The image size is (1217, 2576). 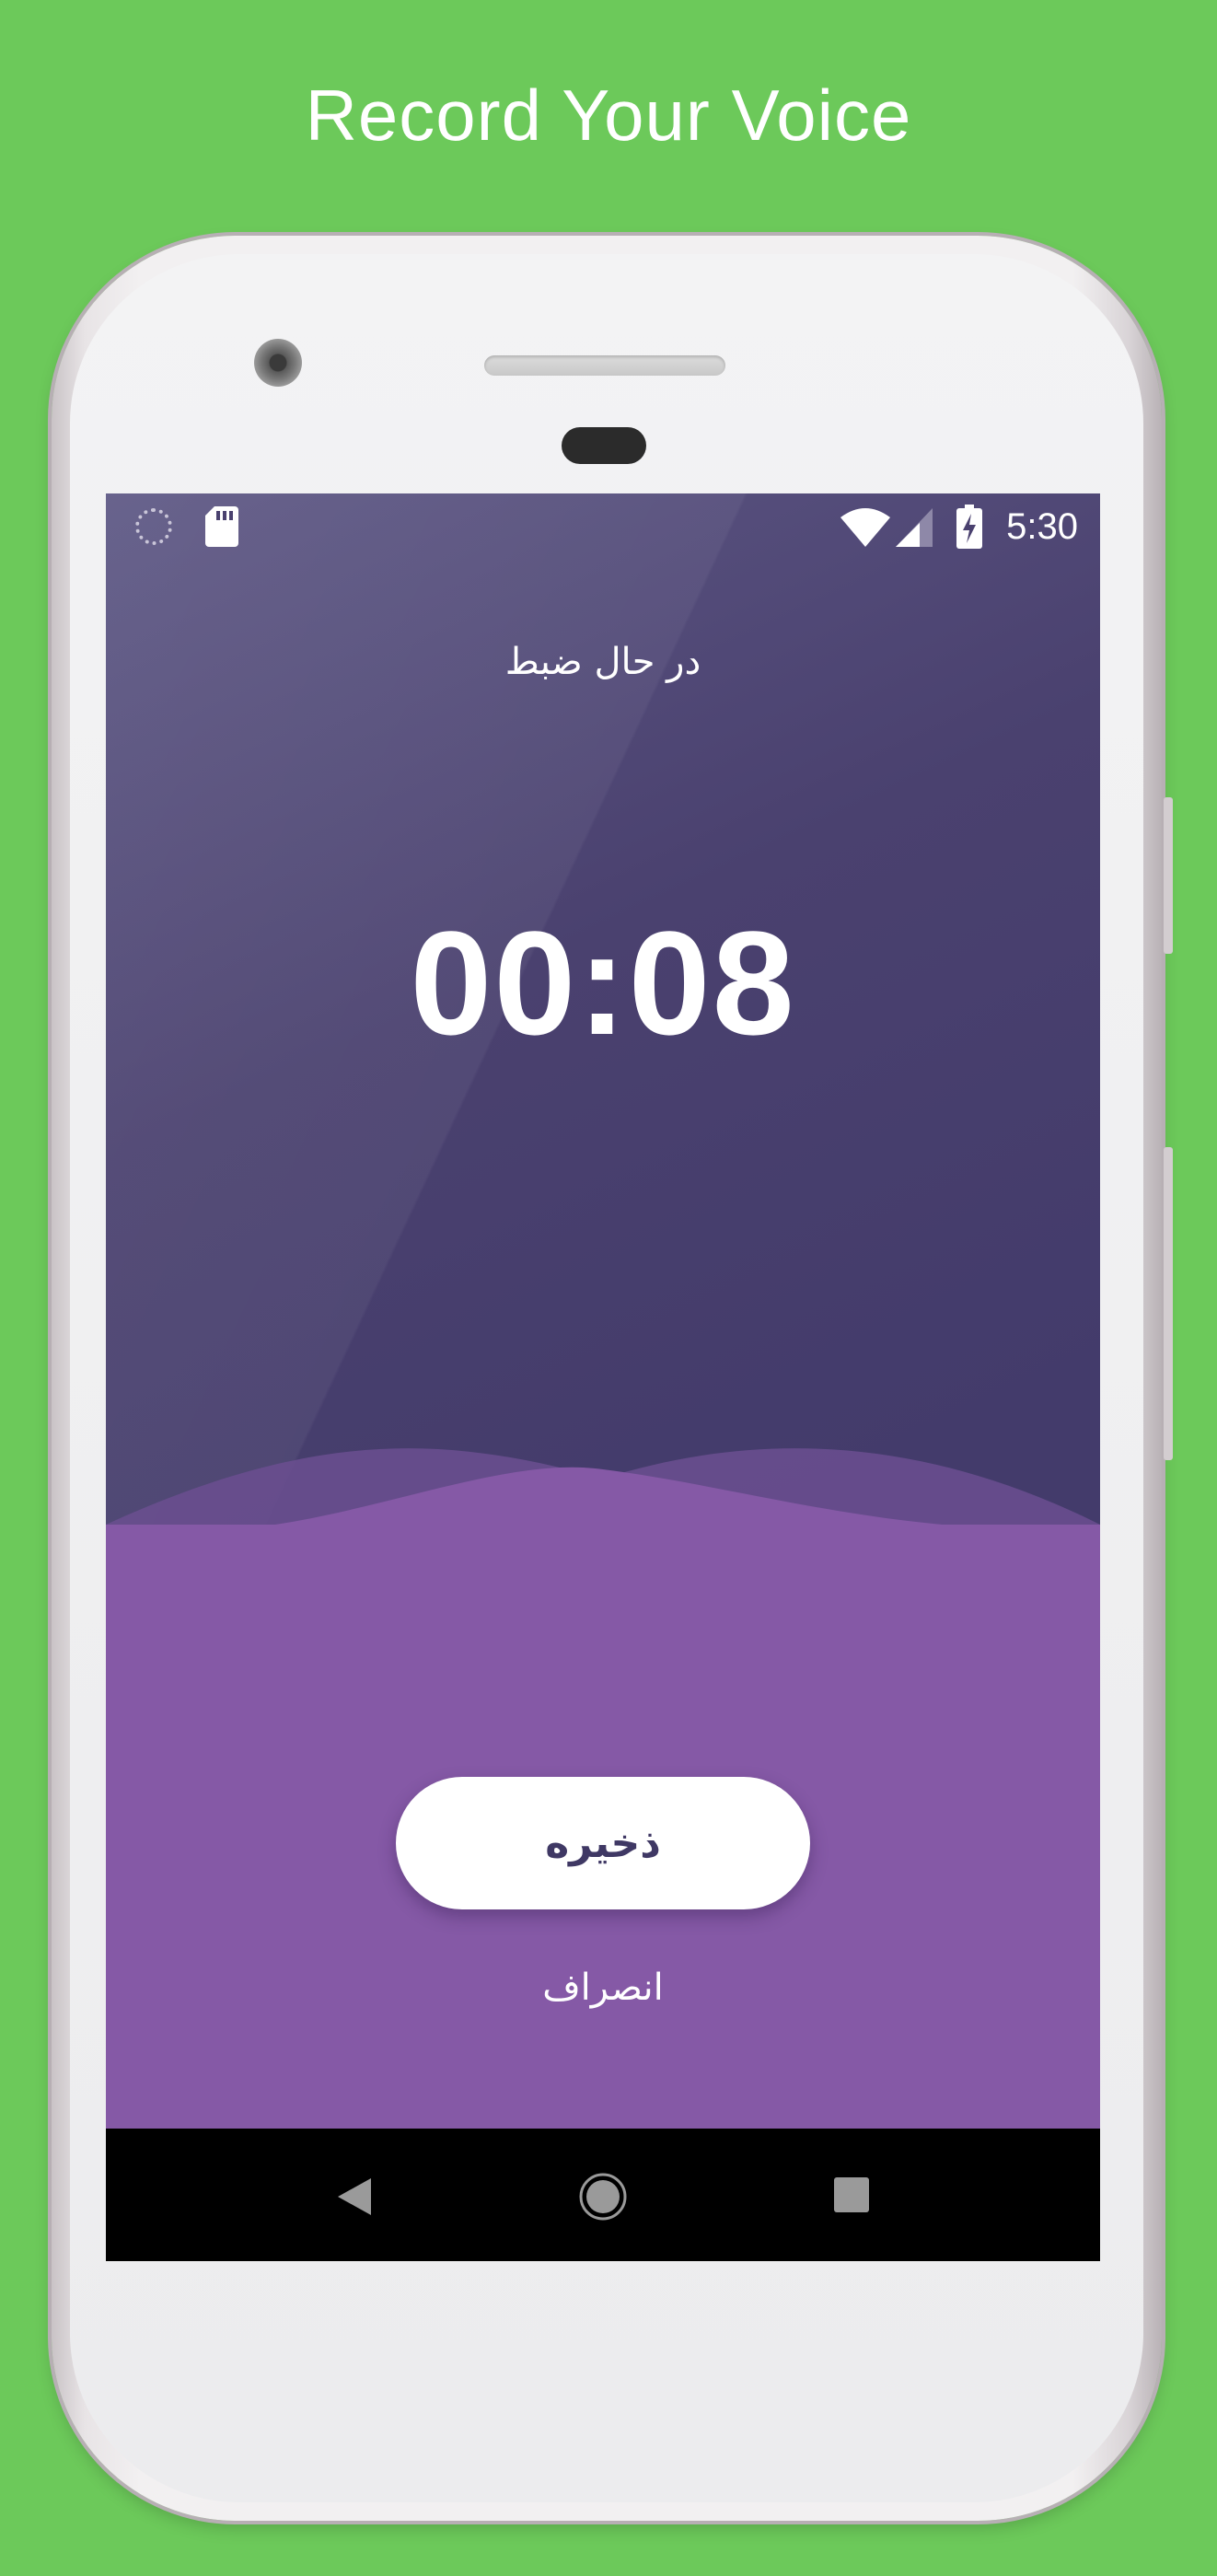 What do you see at coordinates (354, 2196) in the screenshot?
I see `back-icon` at bounding box center [354, 2196].